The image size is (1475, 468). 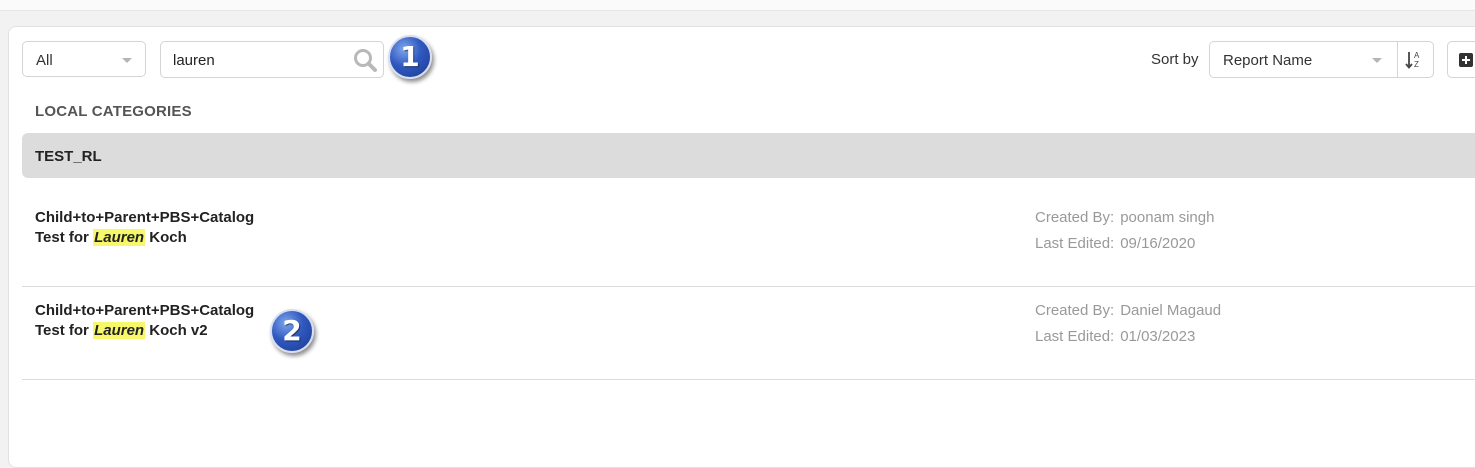 I want to click on add-icon, so click(x=1466, y=60).